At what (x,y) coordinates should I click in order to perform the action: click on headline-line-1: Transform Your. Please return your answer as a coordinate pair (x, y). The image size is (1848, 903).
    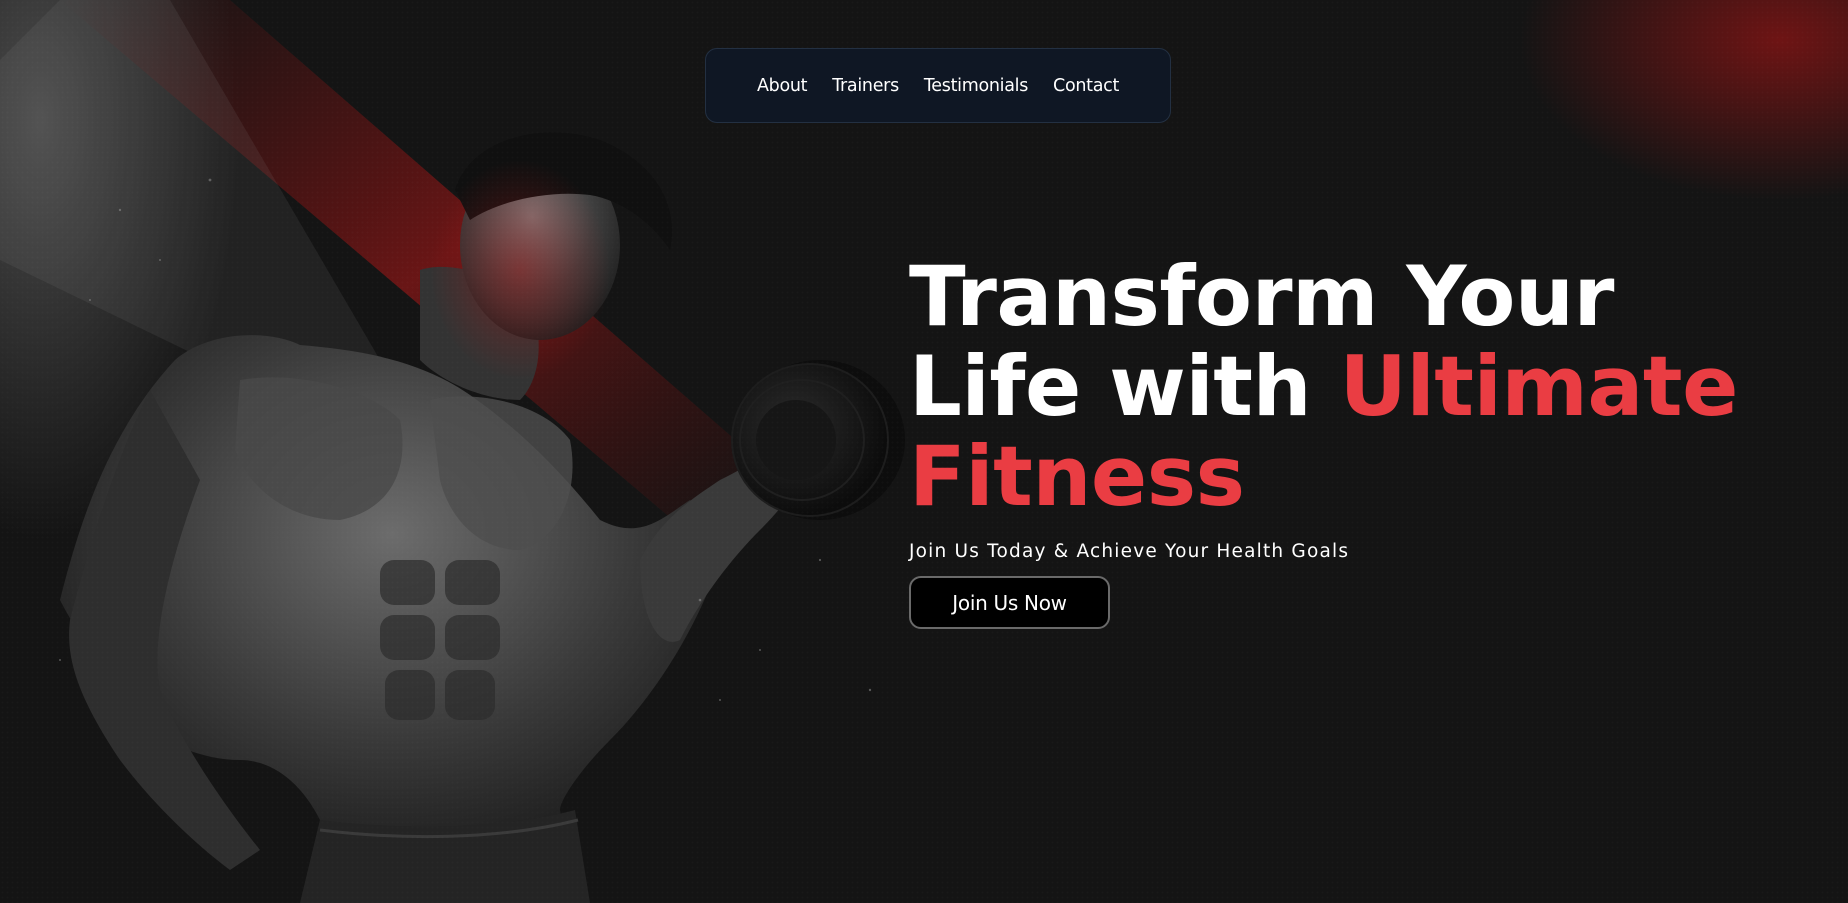
    Looking at the image, I should click on (1261, 296).